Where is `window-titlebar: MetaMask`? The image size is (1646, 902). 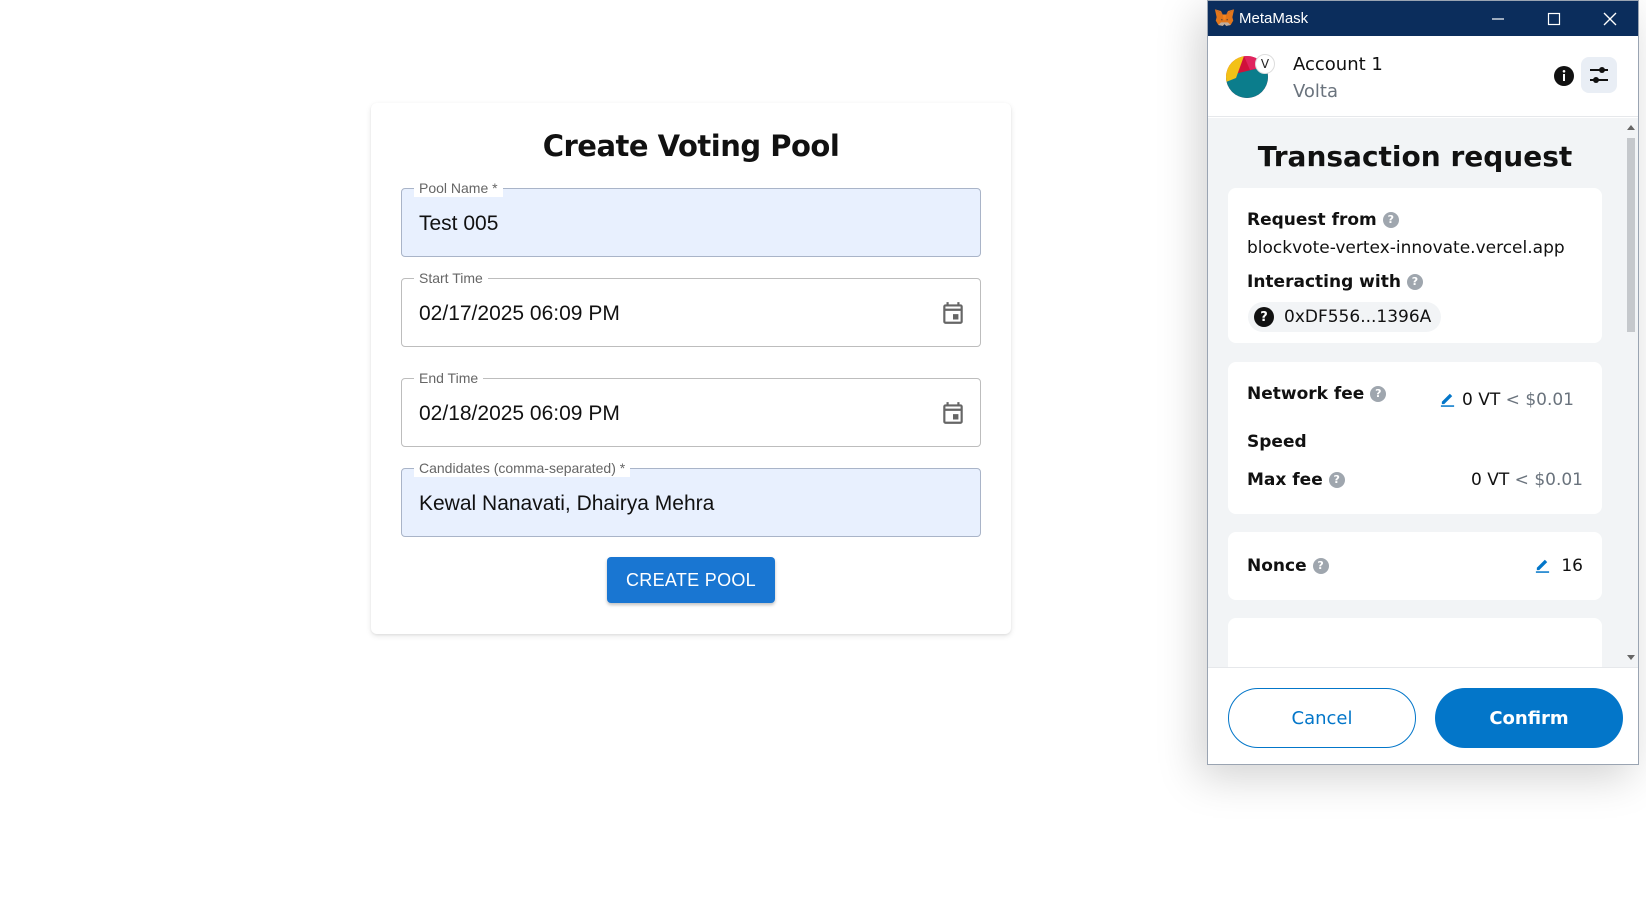 window-titlebar: MetaMask is located at coordinates (1423, 18).